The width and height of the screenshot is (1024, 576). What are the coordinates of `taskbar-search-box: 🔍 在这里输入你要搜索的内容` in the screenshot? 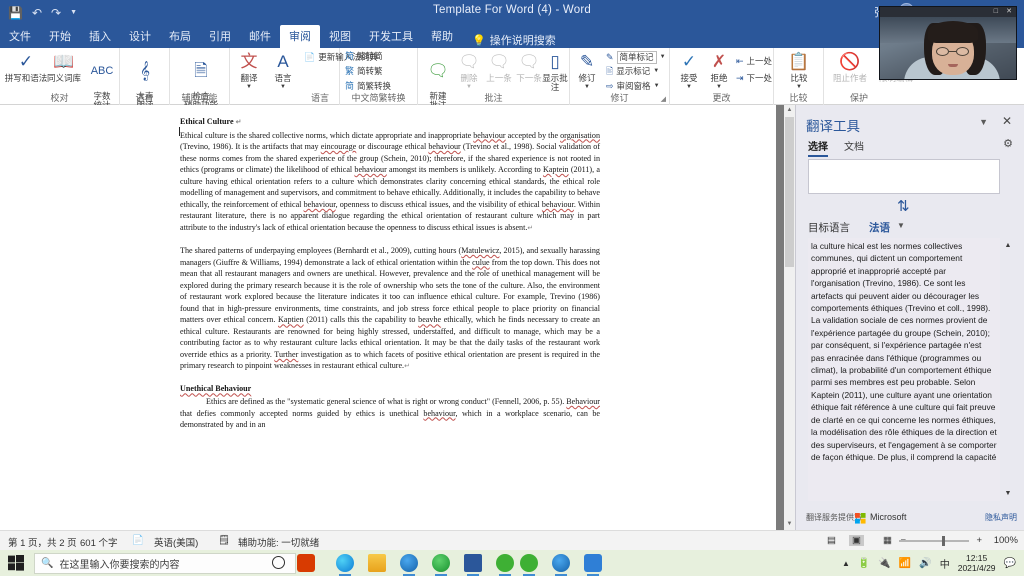 It's located at (165, 563).